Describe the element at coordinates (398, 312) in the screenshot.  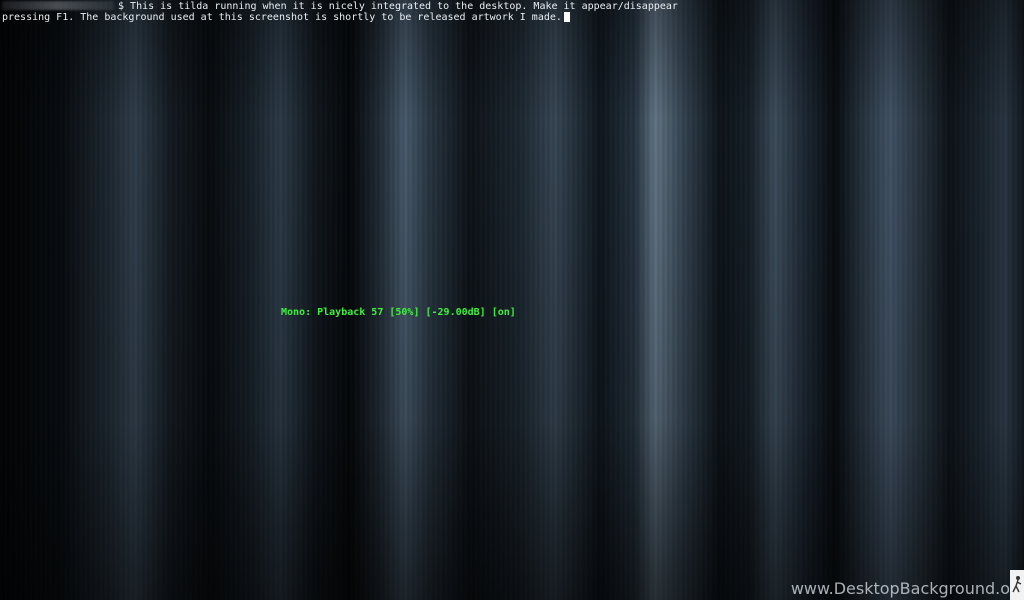
I see `volume-osd: Mono: Playback 57 [50%] [-29.00dB] [on]` at that location.